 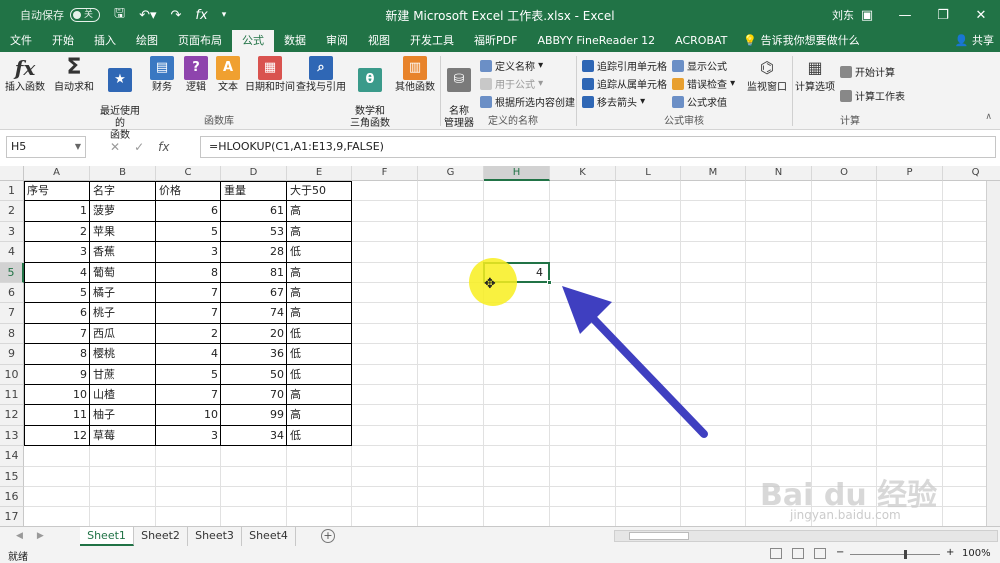 I want to click on horizontal-scrollbar, so click(x=806, y=536).